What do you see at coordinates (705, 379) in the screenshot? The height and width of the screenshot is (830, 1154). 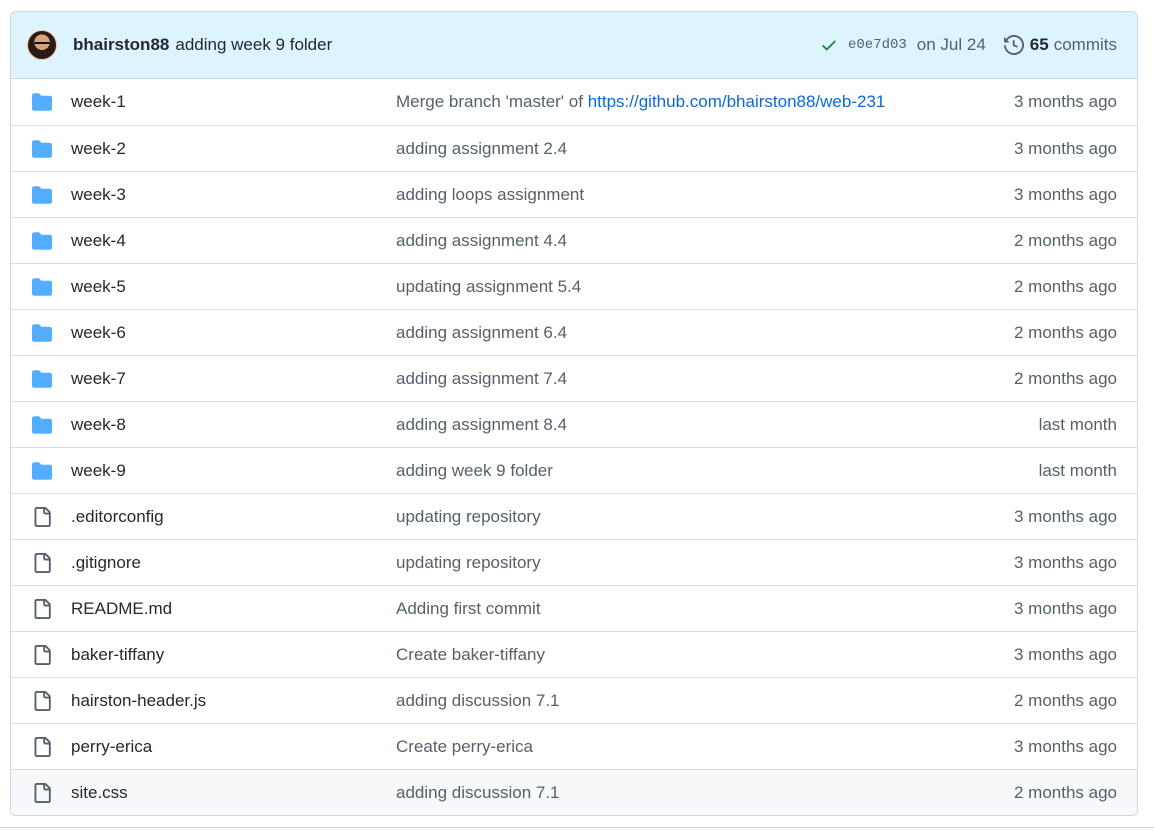 I see `commit-message-cell: adding assignment 7.4` at bounding box center [705, 379].